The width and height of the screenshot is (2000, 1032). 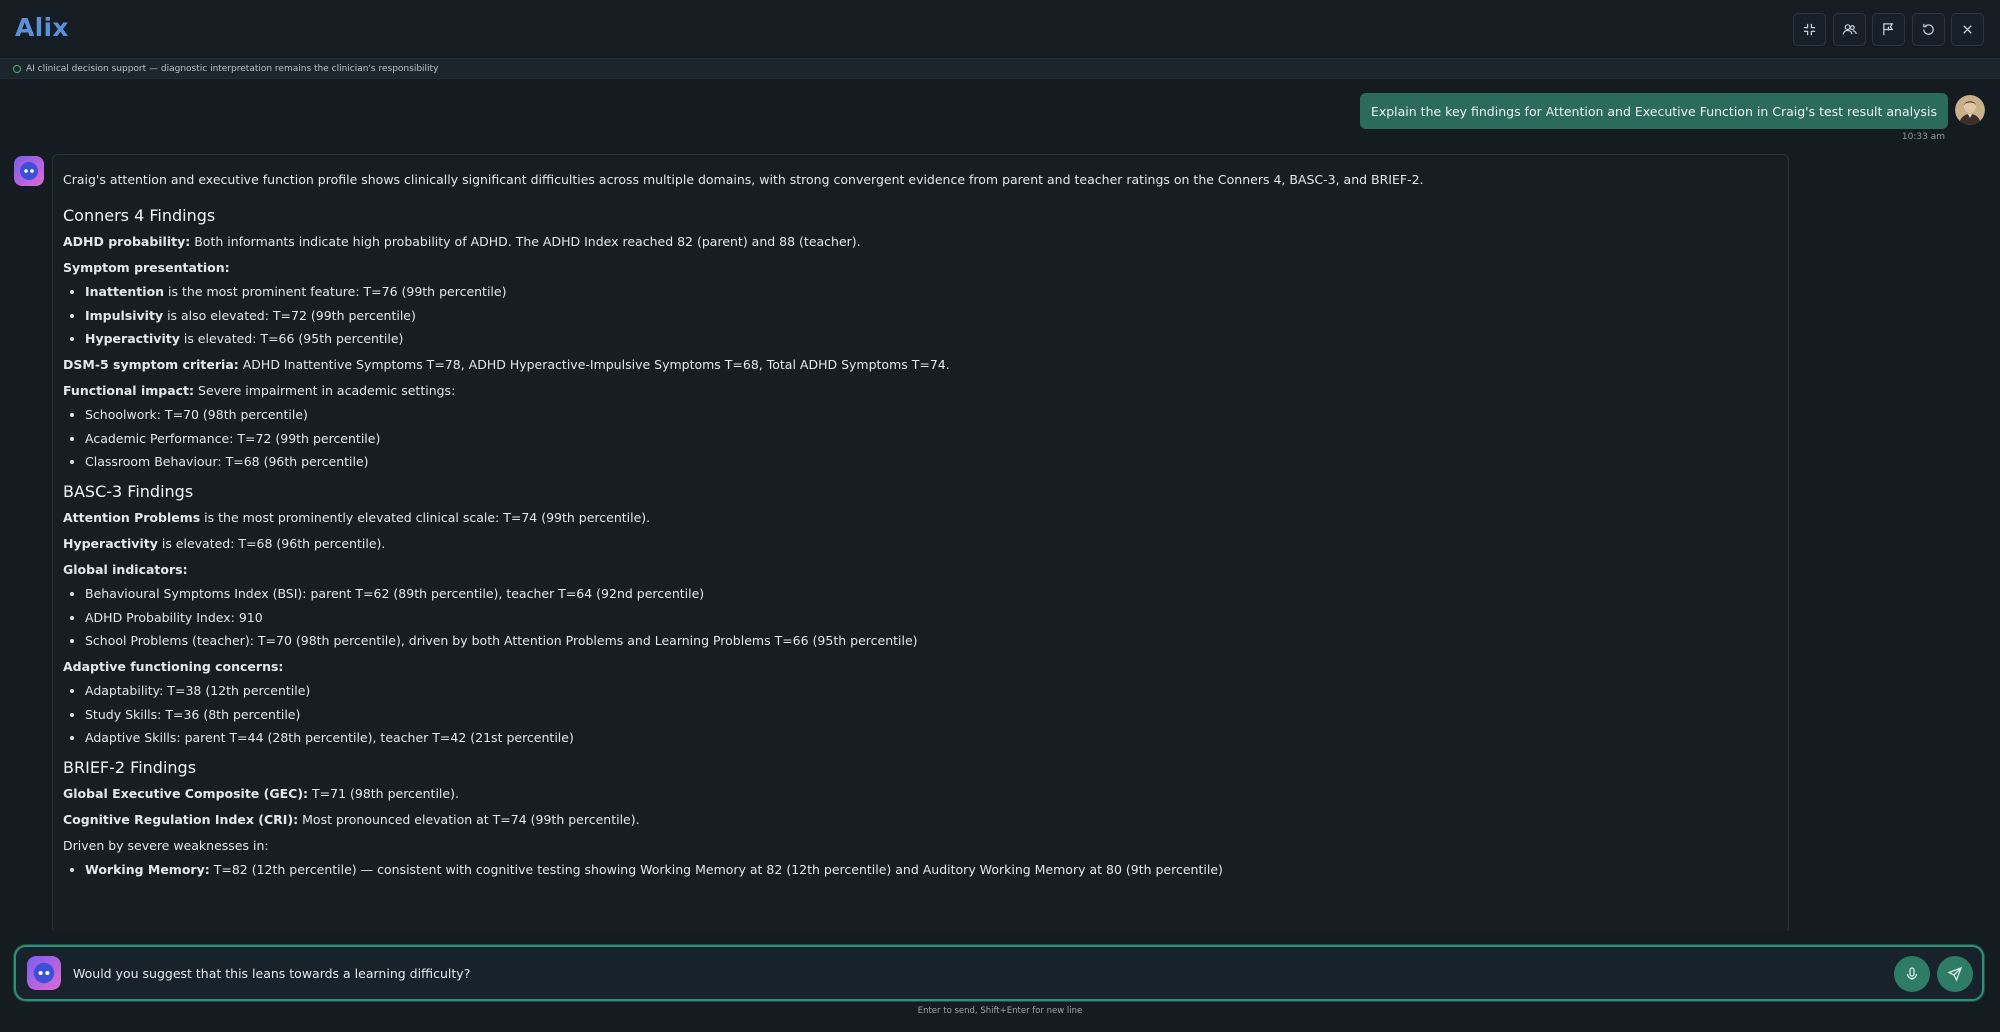 What do you see at coordinates (139, 215) in the screenshot?
I see `section-heading-conners: Conners 4 Findings` at bounding box center [139, 215].